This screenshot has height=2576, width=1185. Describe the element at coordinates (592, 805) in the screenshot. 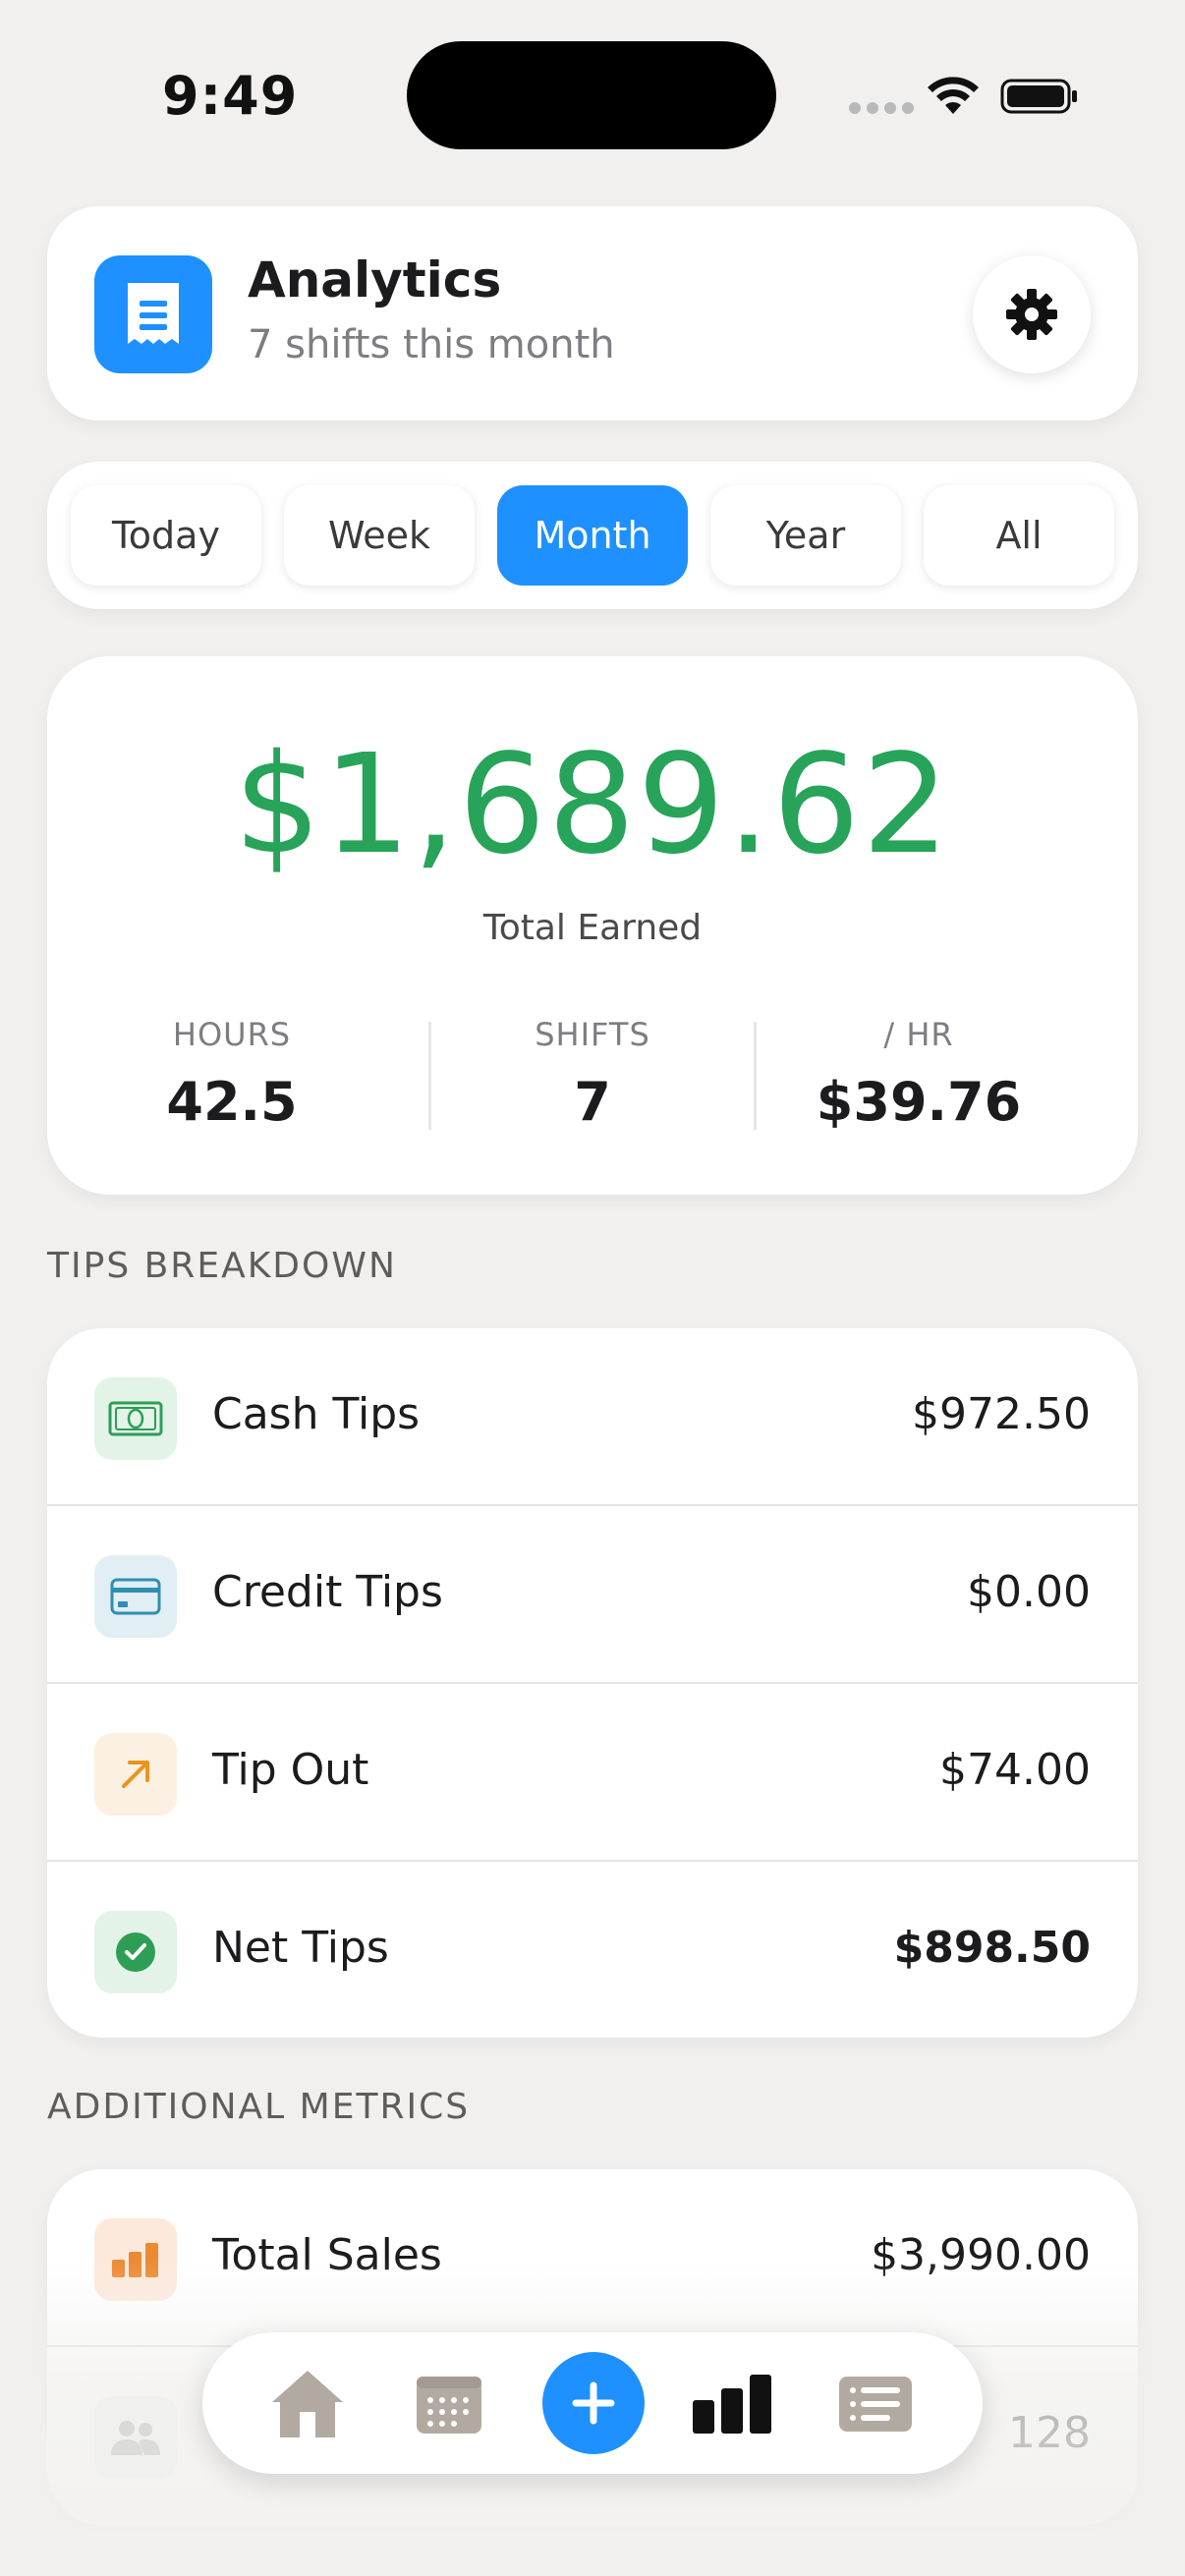

I see `total-earned-amount: $1,689.62` at that location.